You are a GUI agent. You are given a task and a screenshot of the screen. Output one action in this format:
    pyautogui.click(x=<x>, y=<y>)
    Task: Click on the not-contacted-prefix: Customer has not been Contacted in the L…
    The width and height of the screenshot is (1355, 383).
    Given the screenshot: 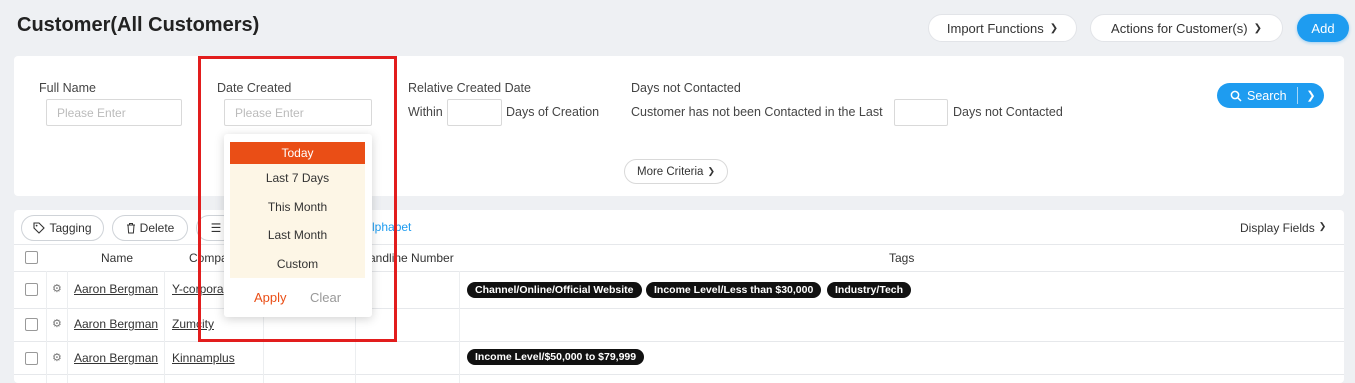 What is the action you would take?
    pyautogui.click(x=757, y=112)
    